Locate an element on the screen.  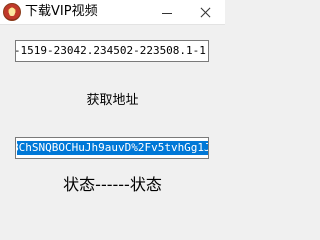
minimize-button is located at coordinates (167, 12).